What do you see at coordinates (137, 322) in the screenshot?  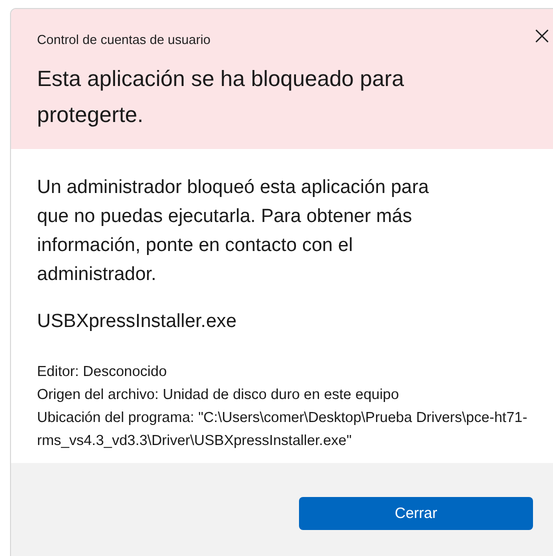 I see `file-name: USBXpressInstaller.exe` at bounding box center [137, 322].